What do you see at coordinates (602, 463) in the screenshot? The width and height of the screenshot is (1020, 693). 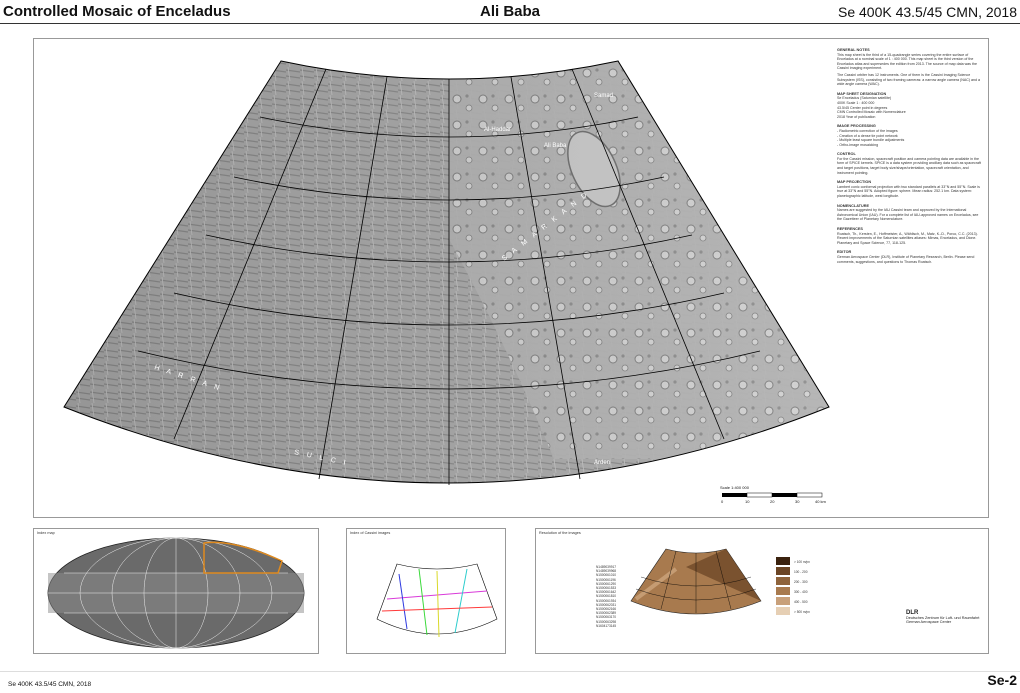 I see `feature-label-12: Arden` at bounding box center [602, 463].